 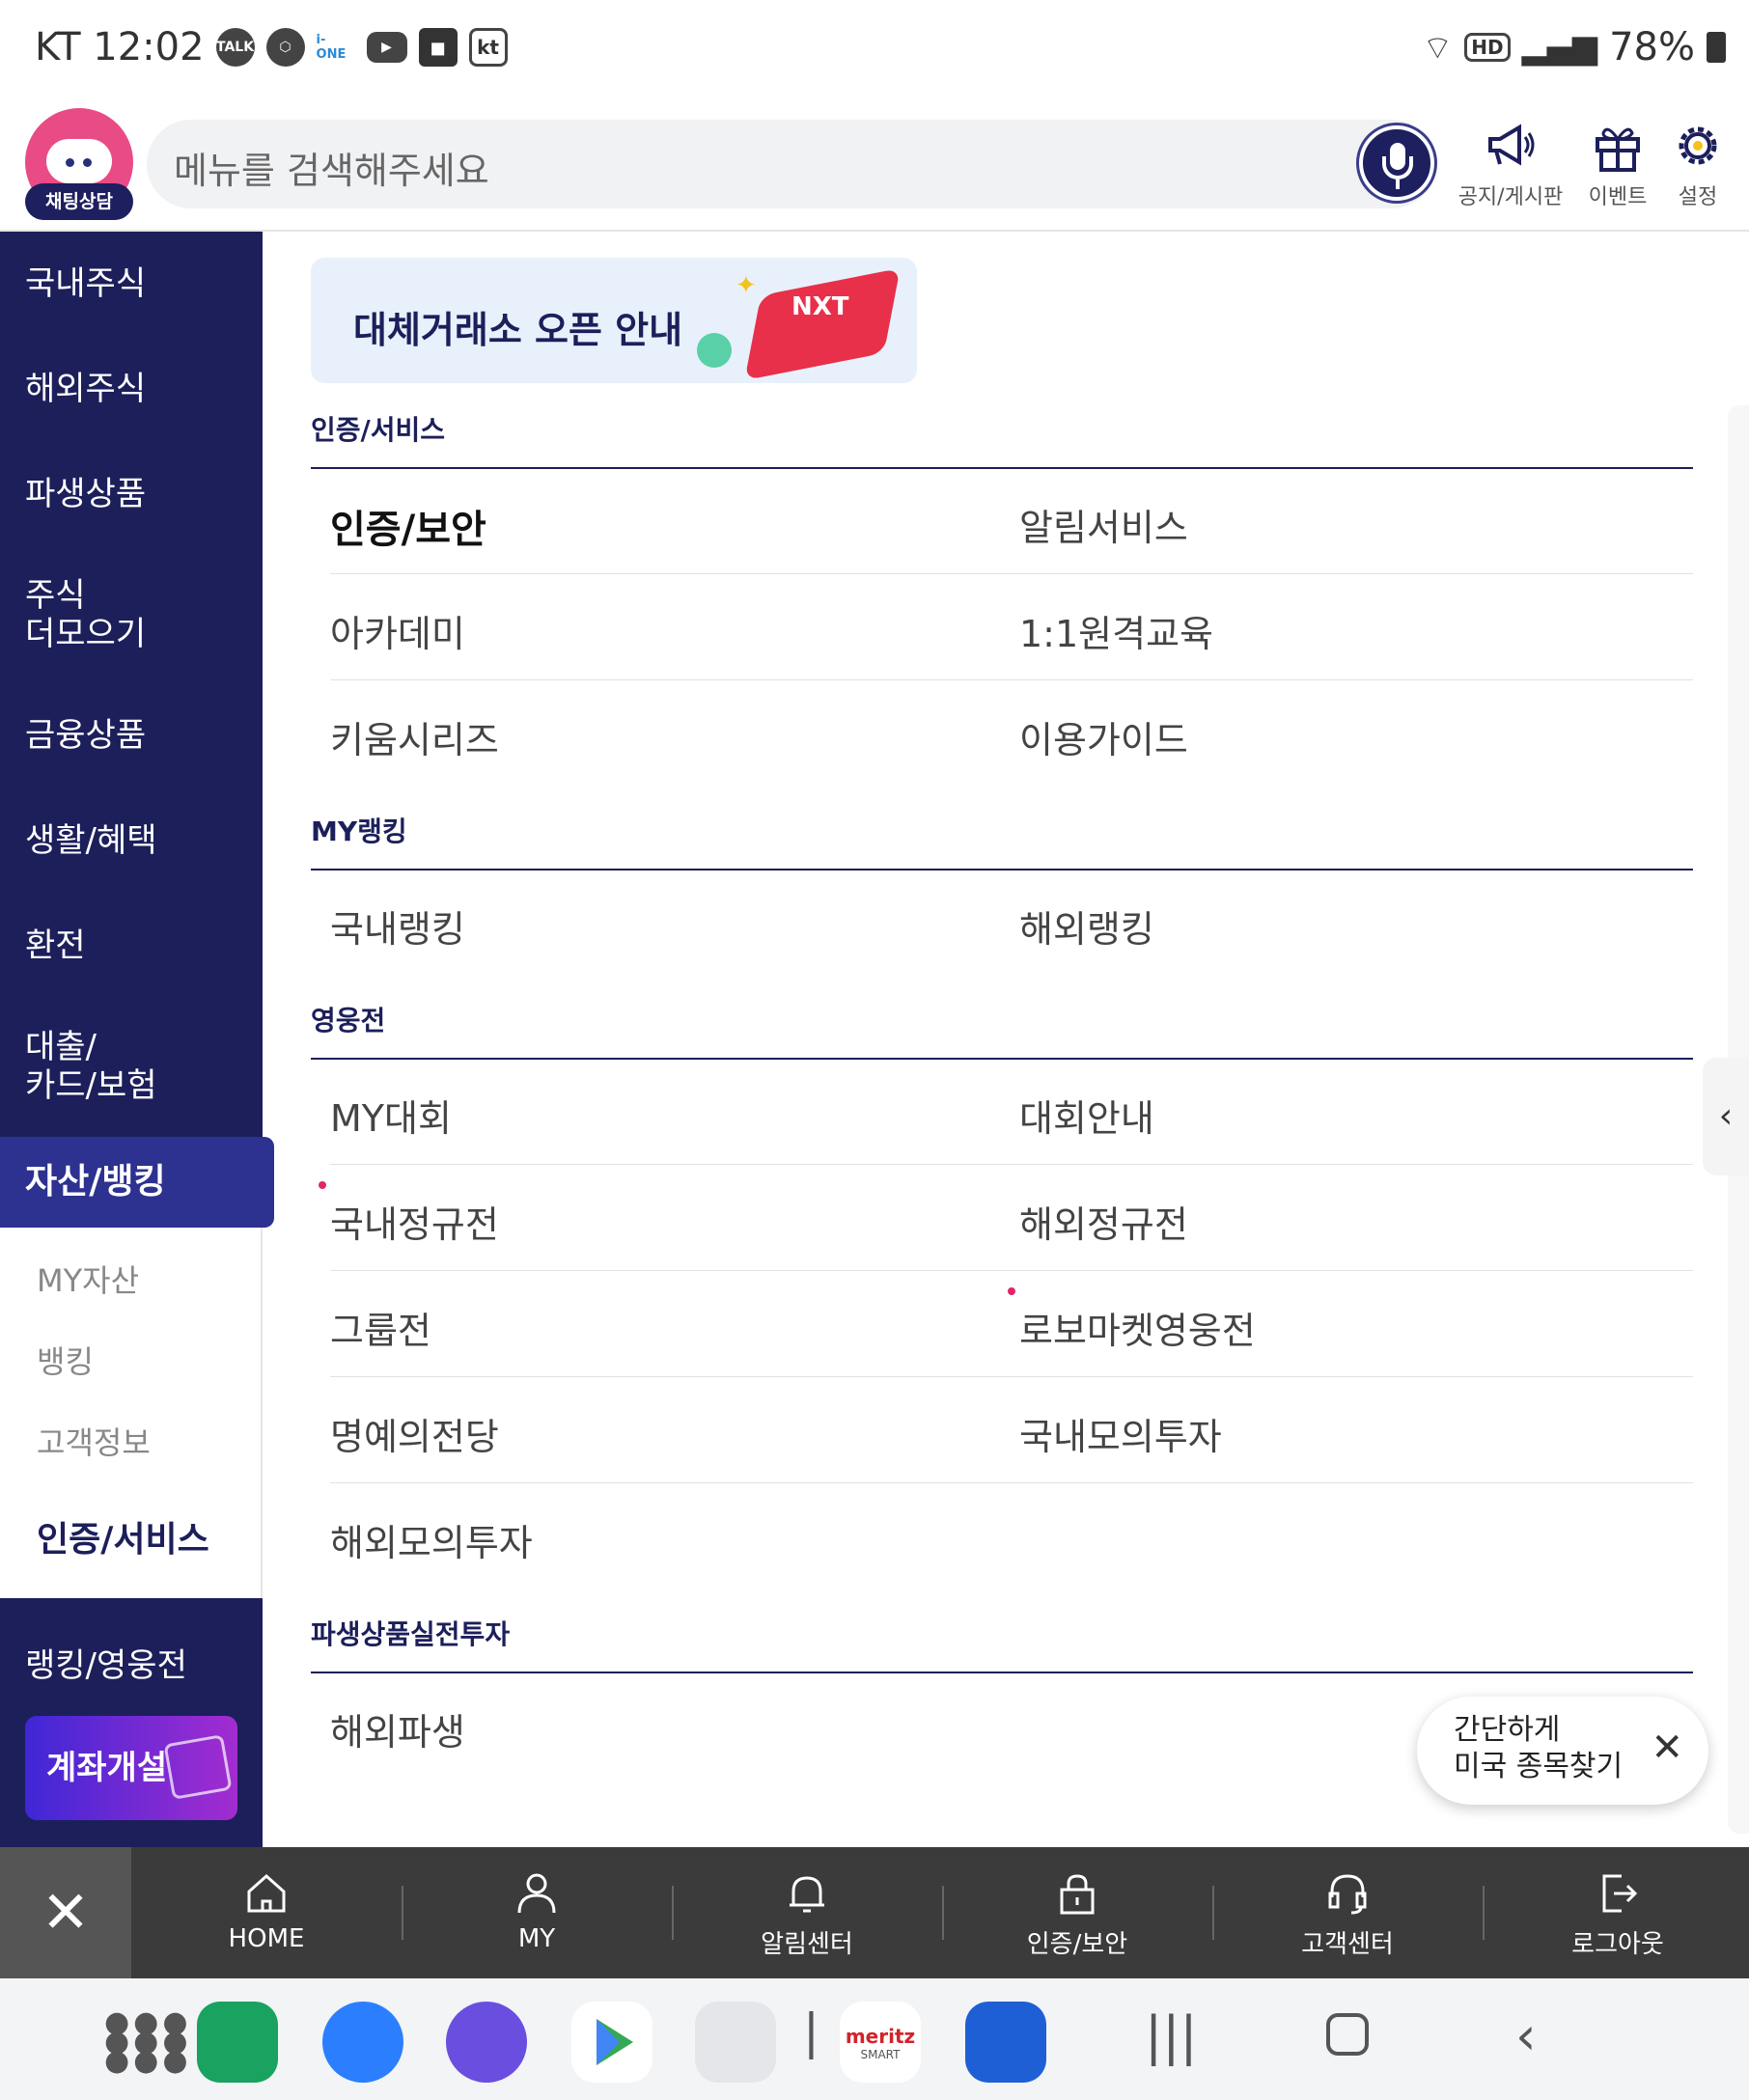 I want to click on chatbot-button: 채팅상담, so click(x=79, y=164).